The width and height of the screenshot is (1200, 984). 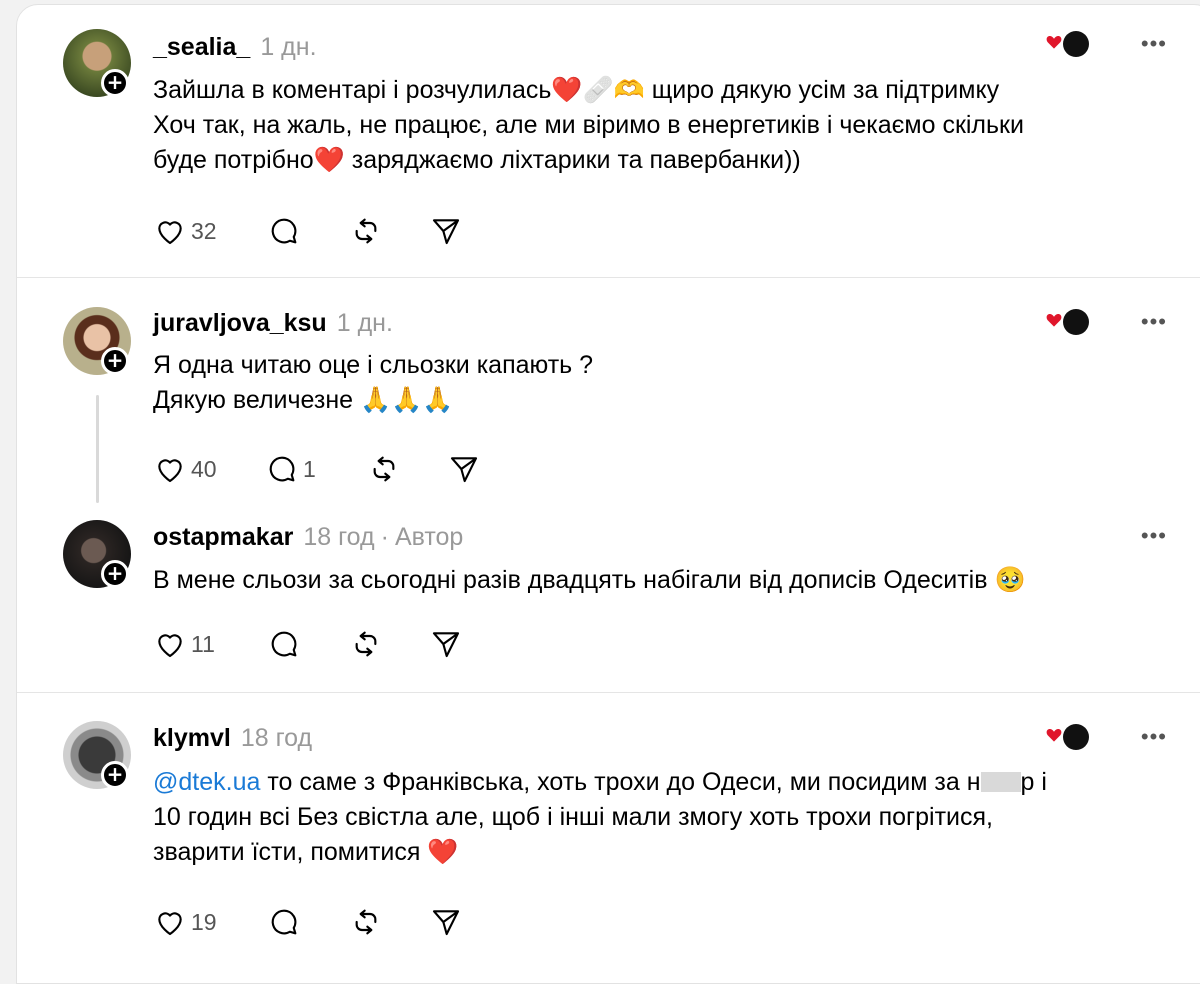 I want to click on author-label: Автор, so click(x=429, y=537).